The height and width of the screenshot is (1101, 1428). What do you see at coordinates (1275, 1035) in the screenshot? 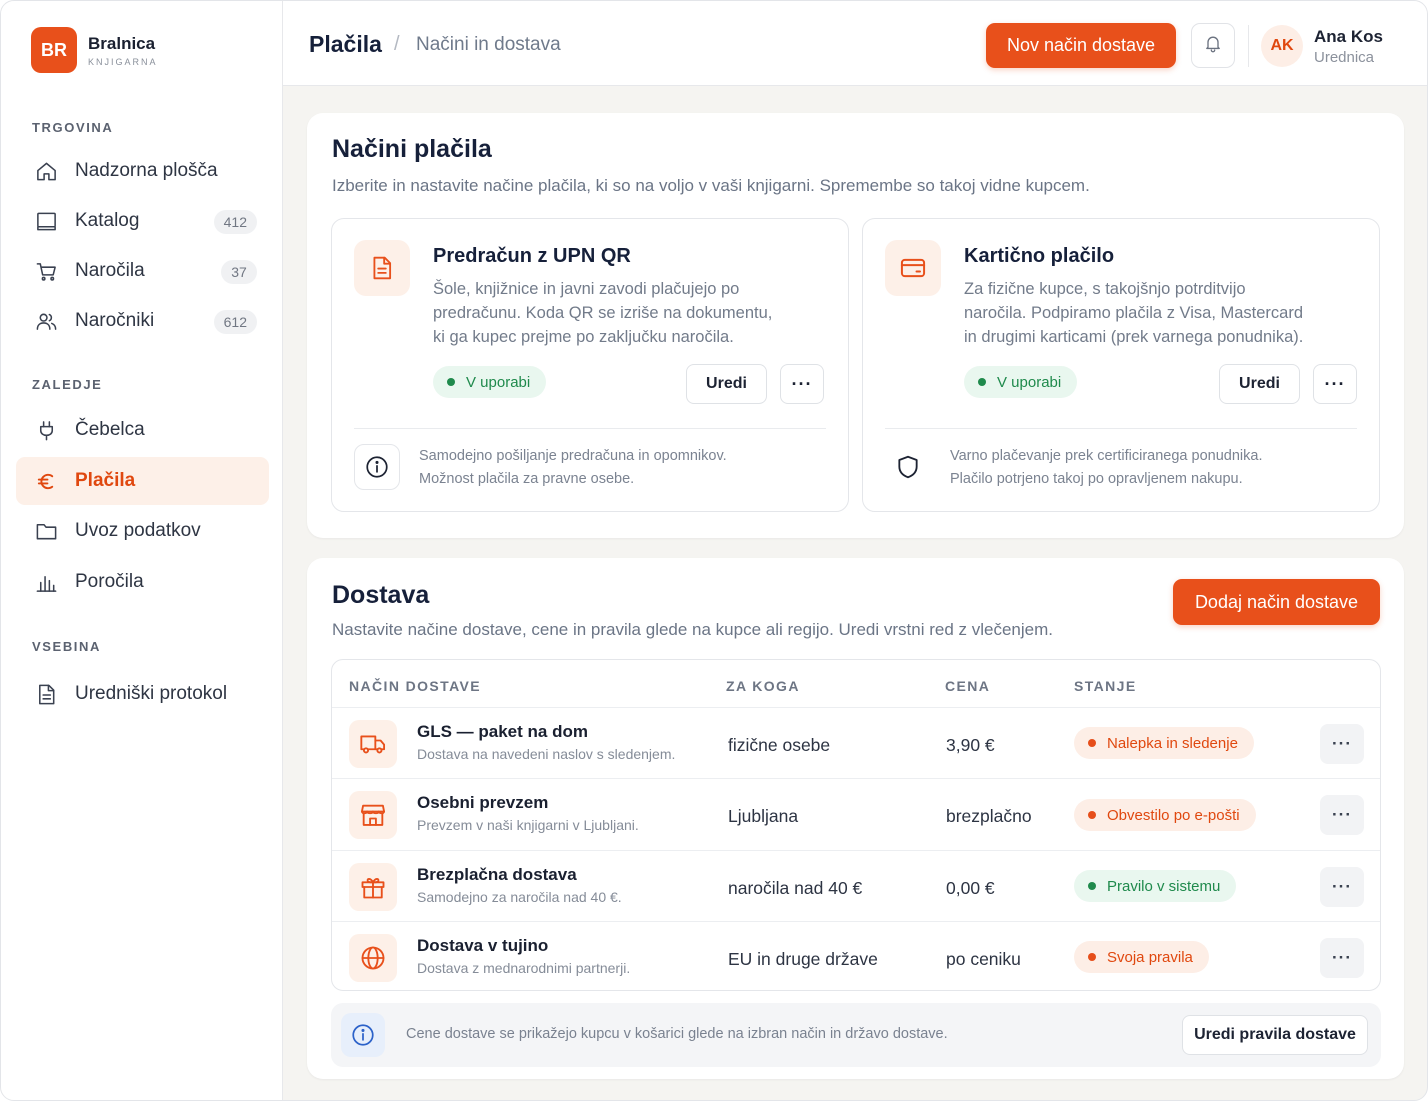
I see `edit-shipping-rules-button: Uredi pravila dostave` at bounding box center [1275, 1035].